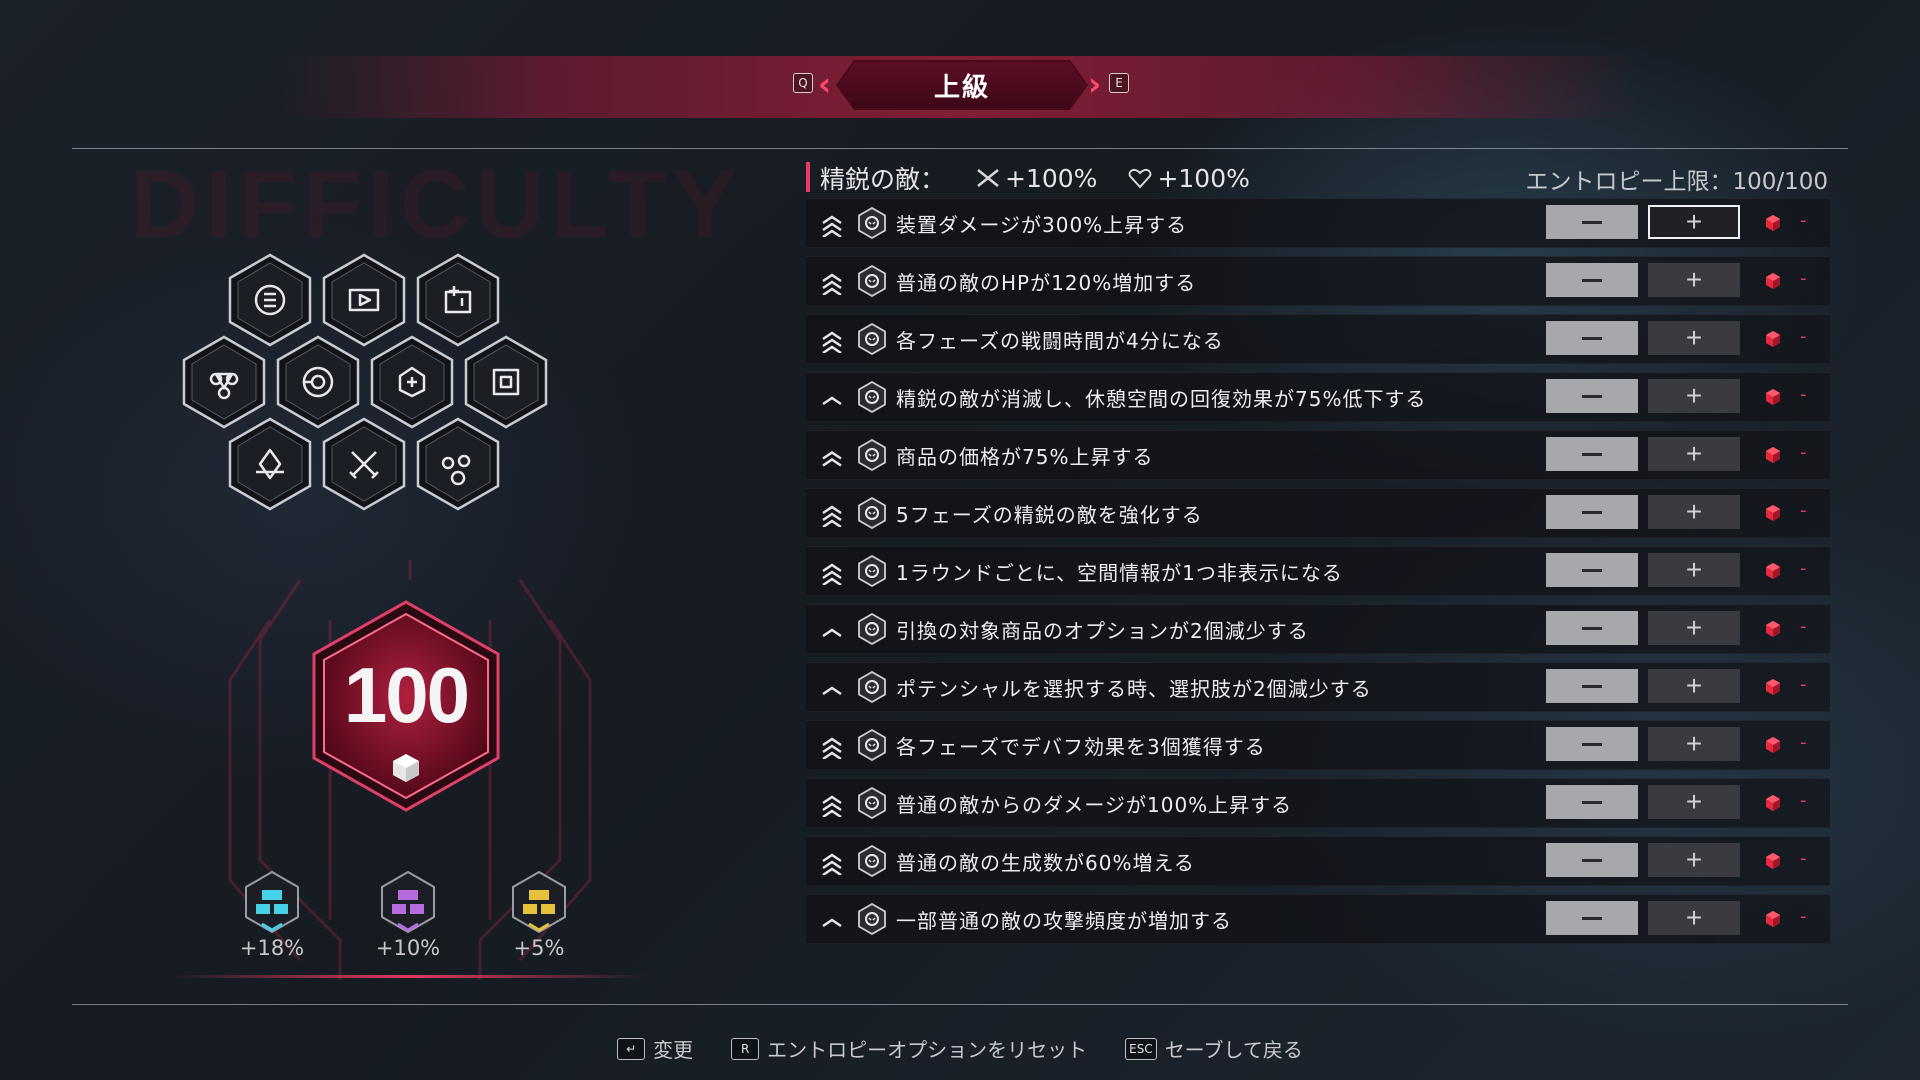  I want to click on purple-tier-icon, so click(408, 902).